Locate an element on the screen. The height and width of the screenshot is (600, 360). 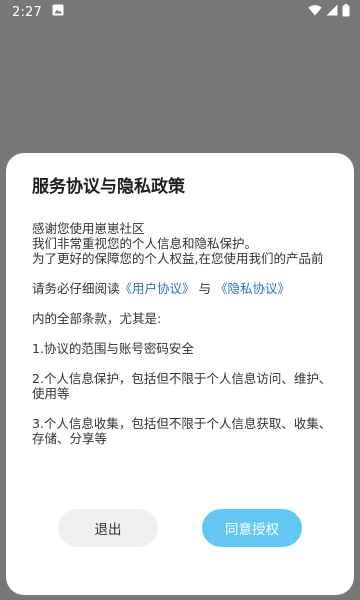
intro-line: 为了更好的保障您的个人权益,在您使用我们的产品前 is located at coordinates (178, 258).